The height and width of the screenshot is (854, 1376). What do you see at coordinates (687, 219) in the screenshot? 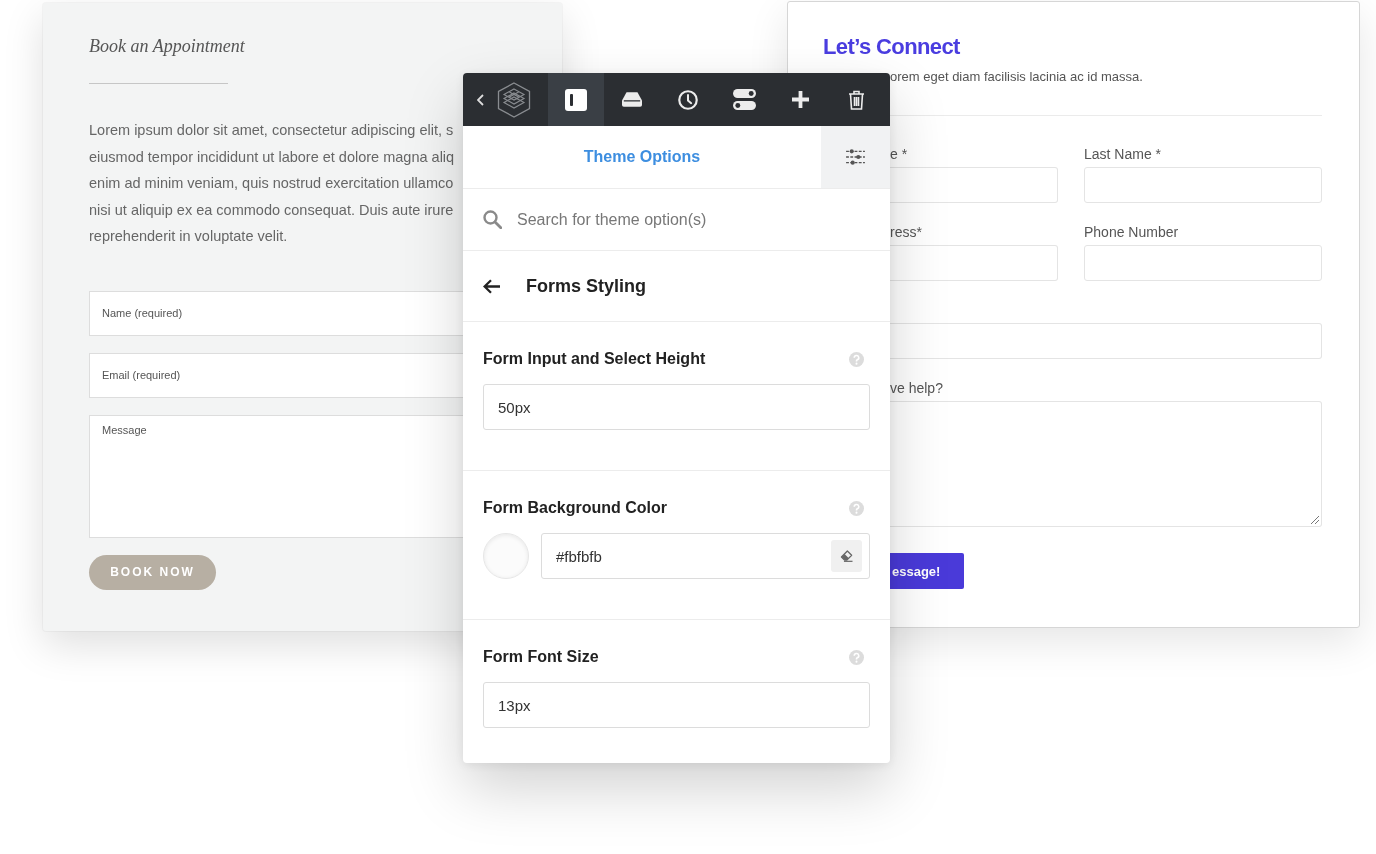
I see `search-field: Search for theme option(s)` at bounding box center [687, 219].